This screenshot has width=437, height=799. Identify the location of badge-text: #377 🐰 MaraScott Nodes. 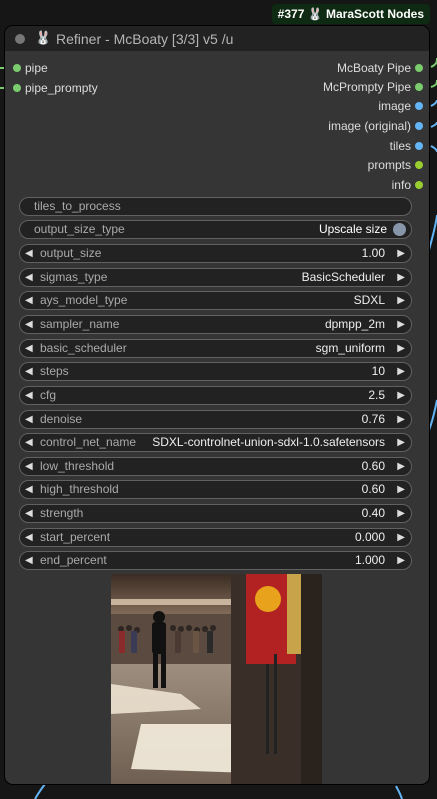
(350, 14).